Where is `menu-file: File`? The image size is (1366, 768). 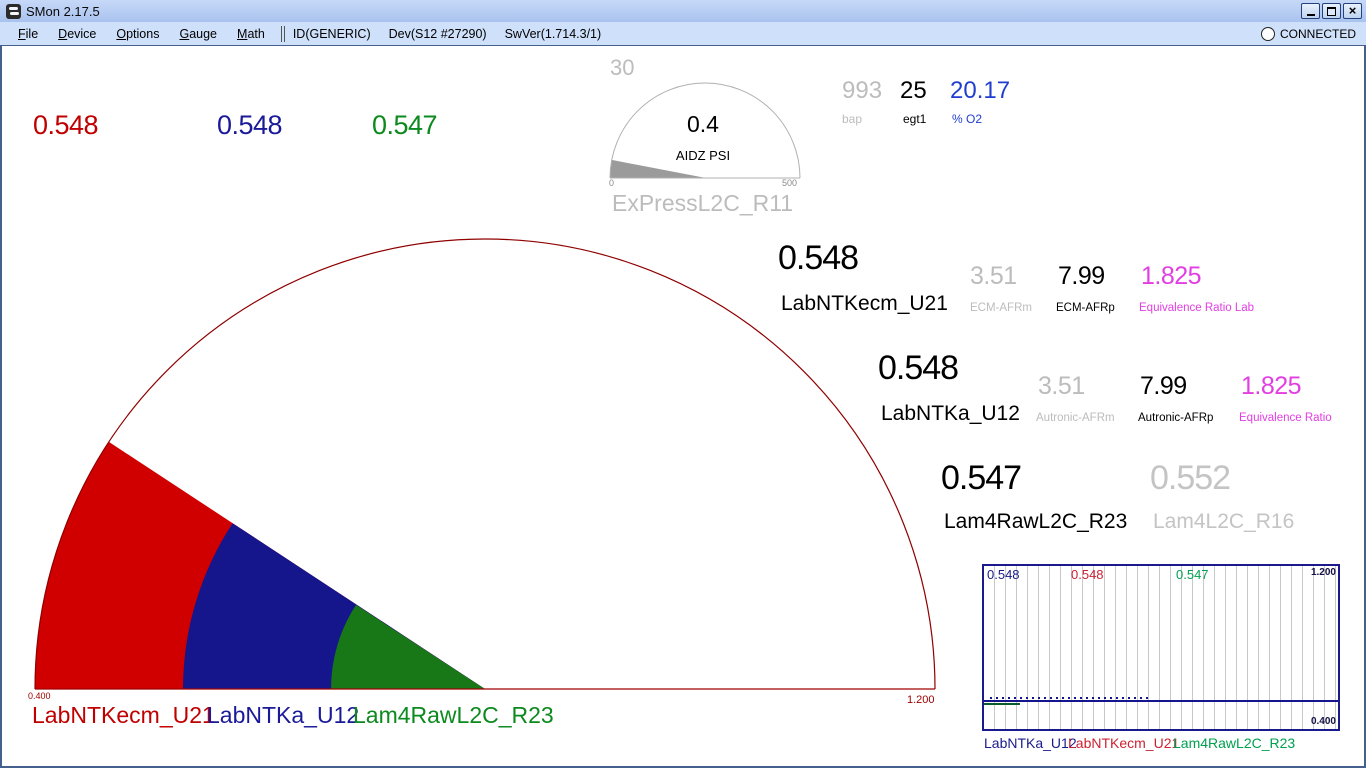 menu-file: File is located at coordinates (28, 34).